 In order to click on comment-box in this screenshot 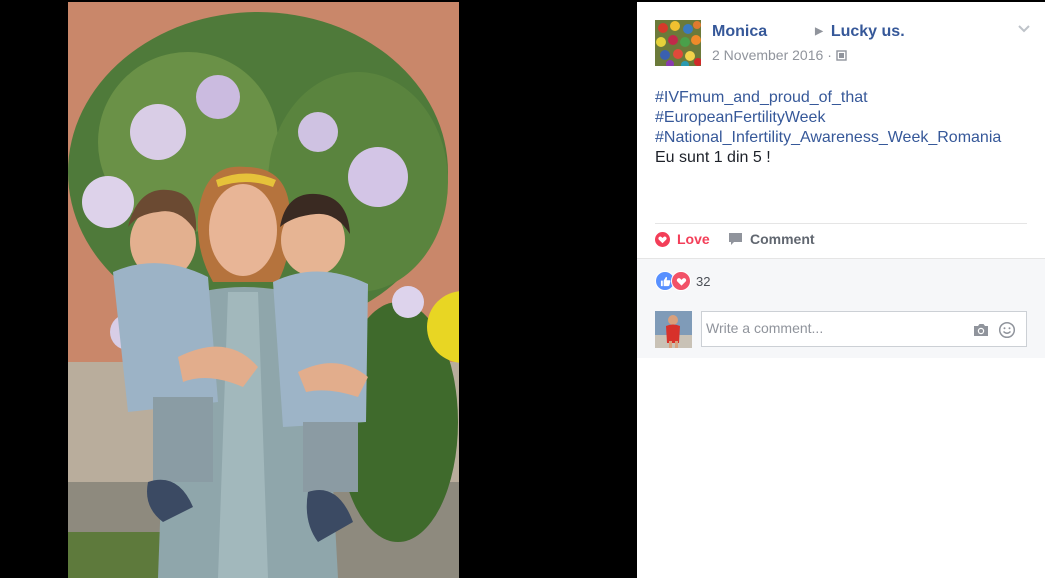, I will do `click(864, 329)`.